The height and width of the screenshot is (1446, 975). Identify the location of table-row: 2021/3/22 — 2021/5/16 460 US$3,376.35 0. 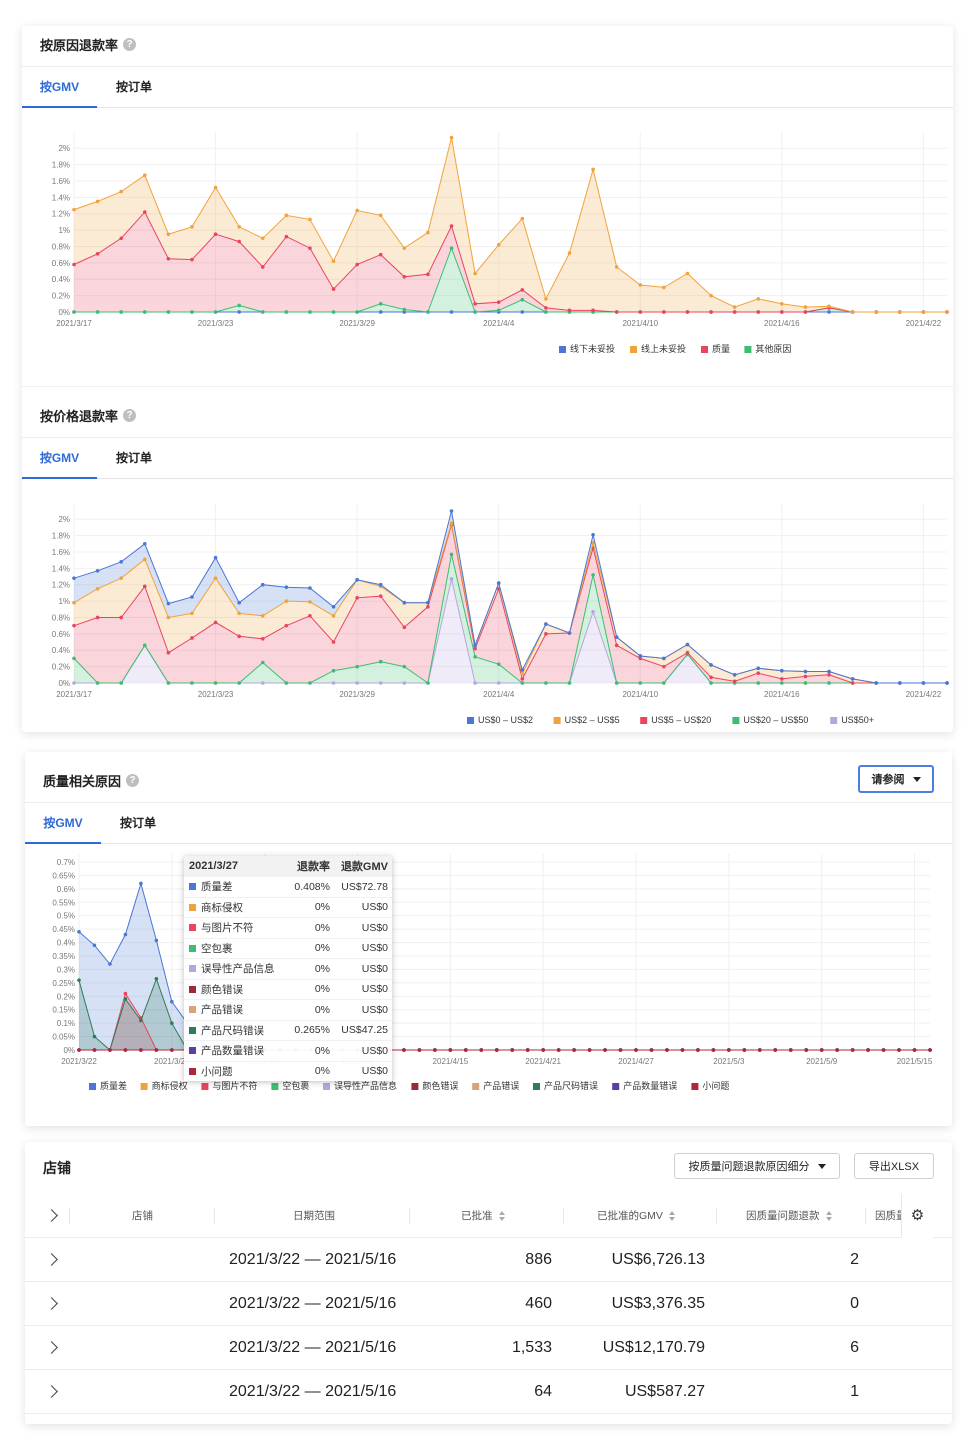
(488, 1304).